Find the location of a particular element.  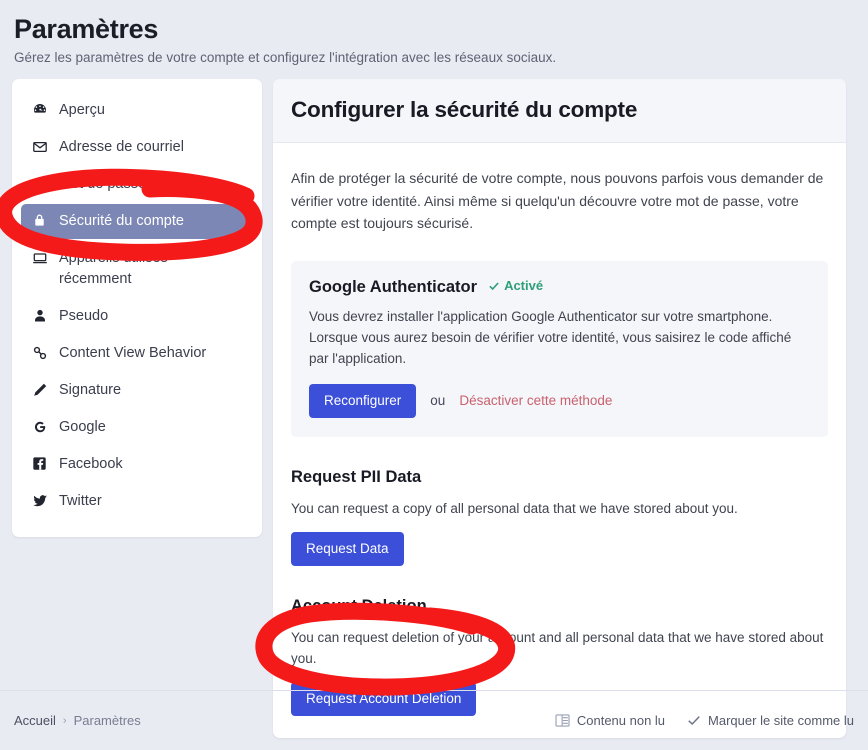

sidebar-item-password: Mot de passe is located at coordinates (137, 184).